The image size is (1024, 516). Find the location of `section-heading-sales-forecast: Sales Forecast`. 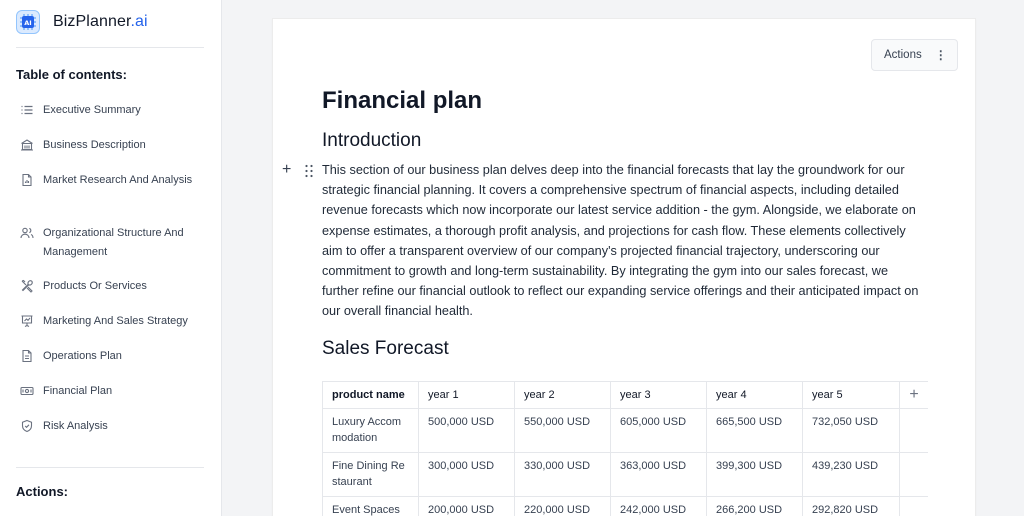

section-heading-sales-forecast: Sales Forecast is located at coordinates (385, 348).